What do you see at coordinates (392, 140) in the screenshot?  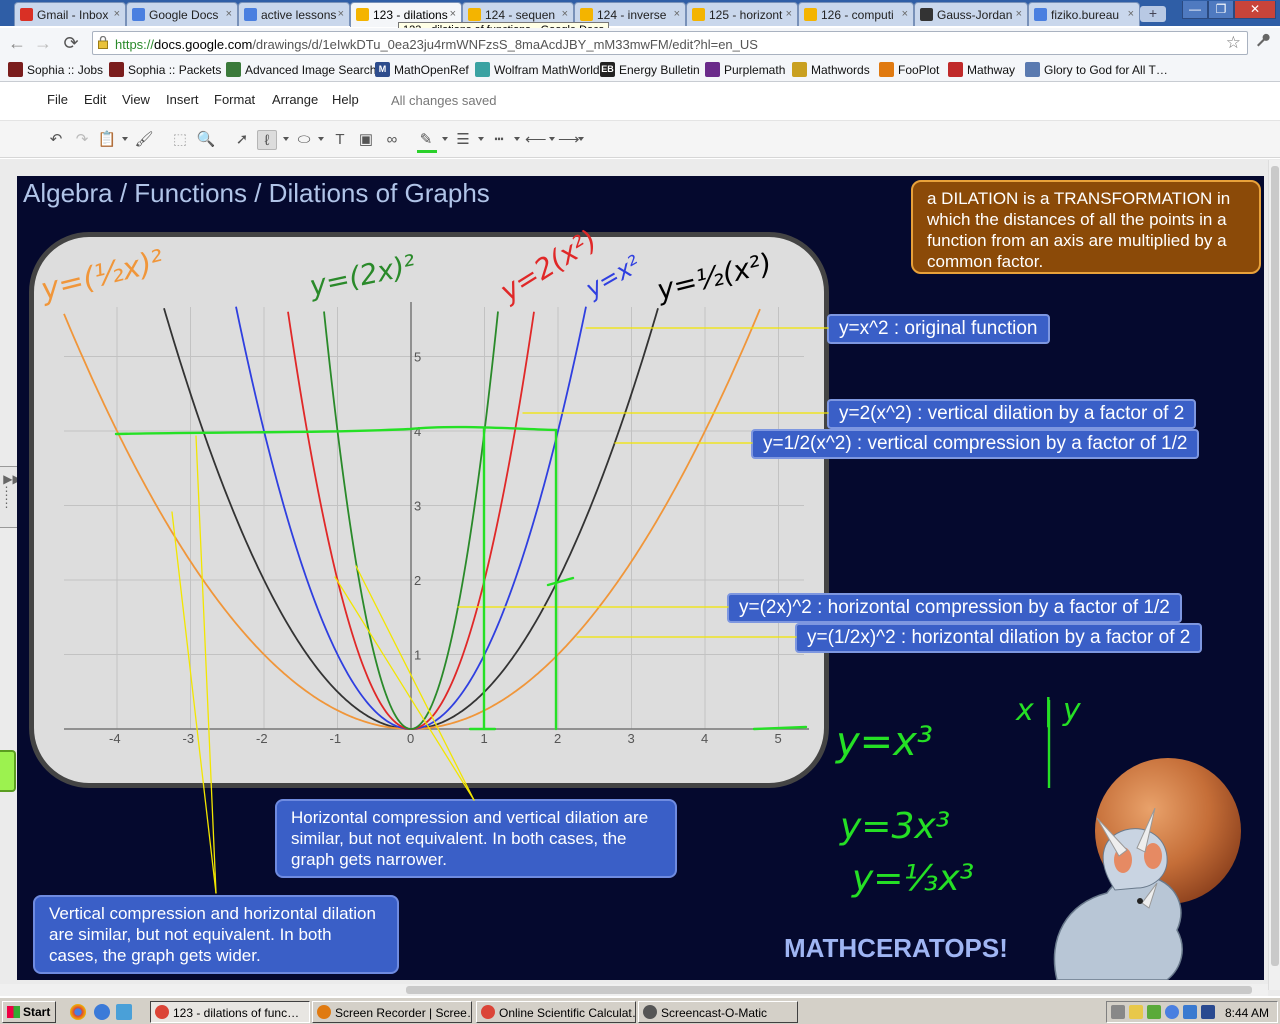 I see `link-icon: ∞` at bounding box center [392, 140].